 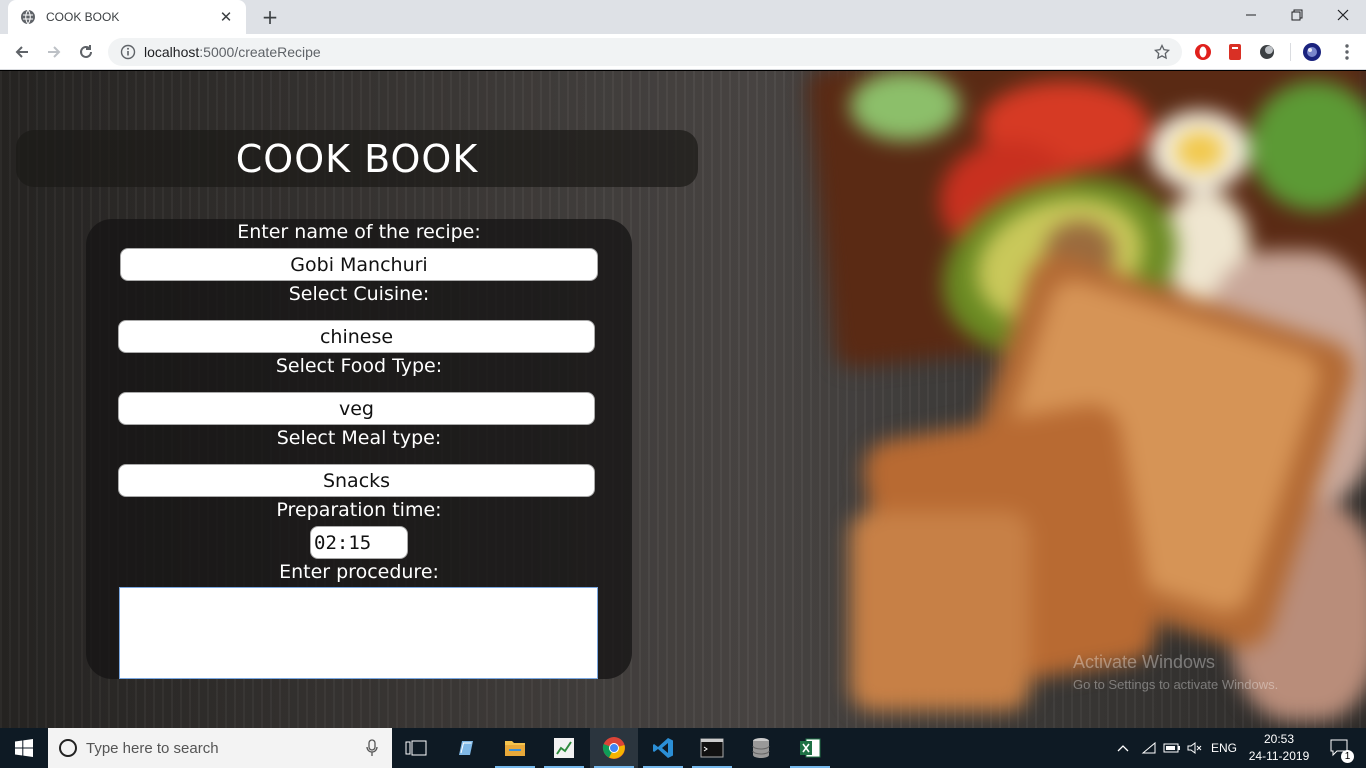 What do you see at coordinates (359, 366) in the screenshot?
I see `food-type-label: Select Food Type:` at bounding box center [359, 366].